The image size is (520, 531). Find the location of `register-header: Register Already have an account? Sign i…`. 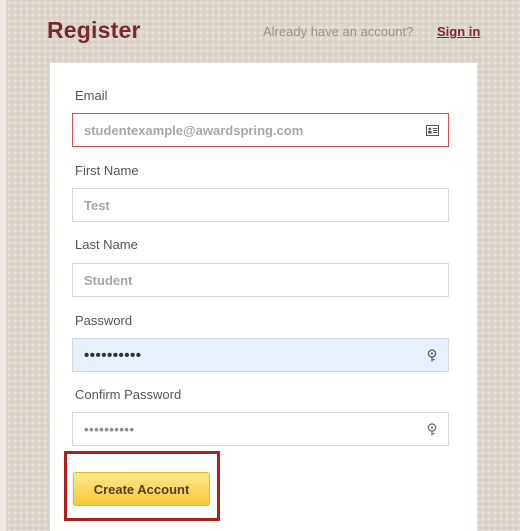

register-header: Register Already have an account? Sign i… is located at coordinates (260, 30).